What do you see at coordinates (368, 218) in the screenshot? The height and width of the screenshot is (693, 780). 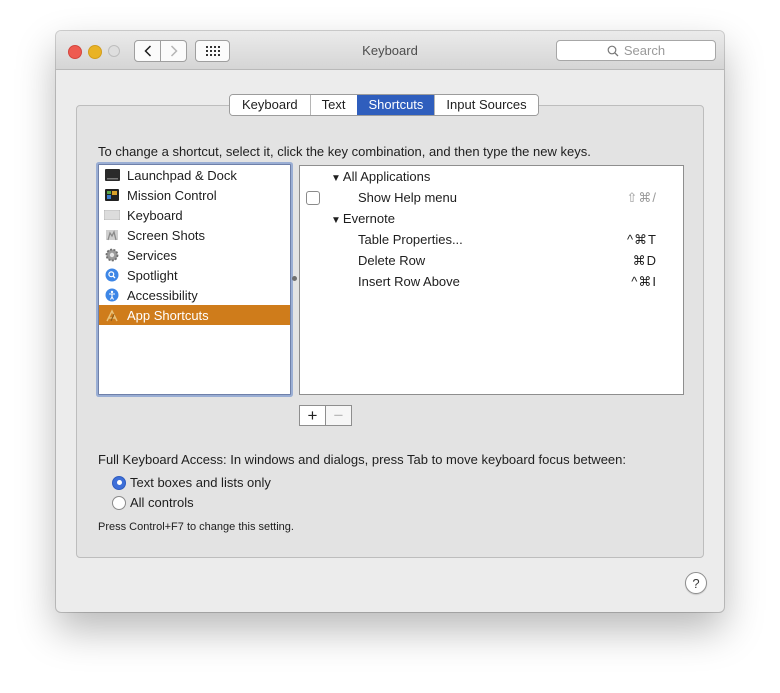 I see `group-label: Evernote` at bounding box center [368, 218].